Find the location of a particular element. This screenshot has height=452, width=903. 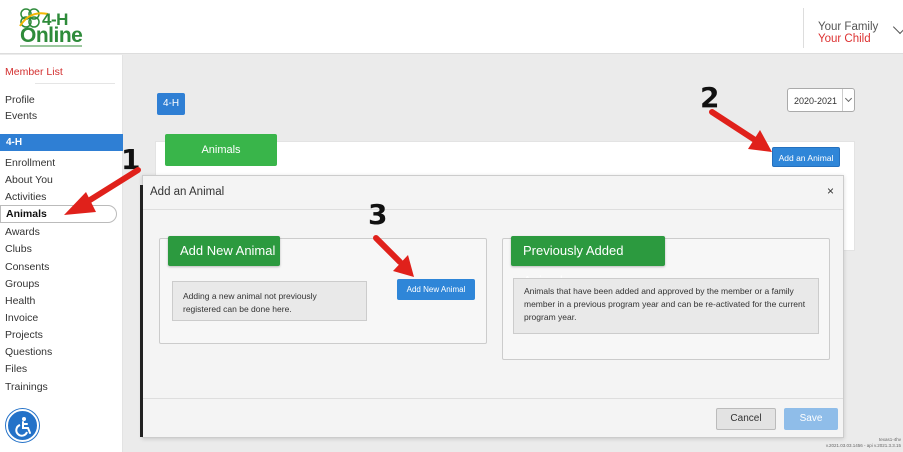

top-bar: 4-H Online Your Family Your Child is located at coordinates (451, 27).